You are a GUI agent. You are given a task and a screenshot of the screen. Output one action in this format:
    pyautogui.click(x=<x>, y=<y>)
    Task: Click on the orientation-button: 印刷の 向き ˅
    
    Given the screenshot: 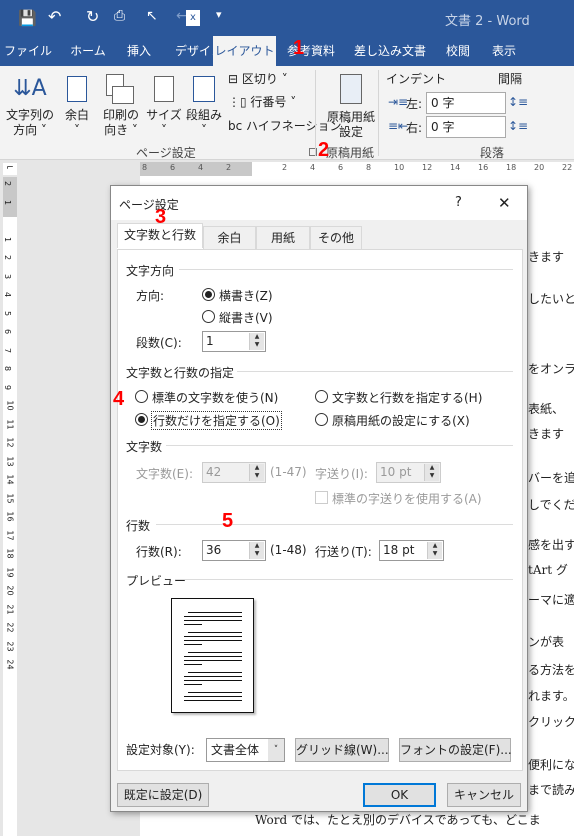 What is the action you would take?
    pyautogui.click(x=121, y=104)
    